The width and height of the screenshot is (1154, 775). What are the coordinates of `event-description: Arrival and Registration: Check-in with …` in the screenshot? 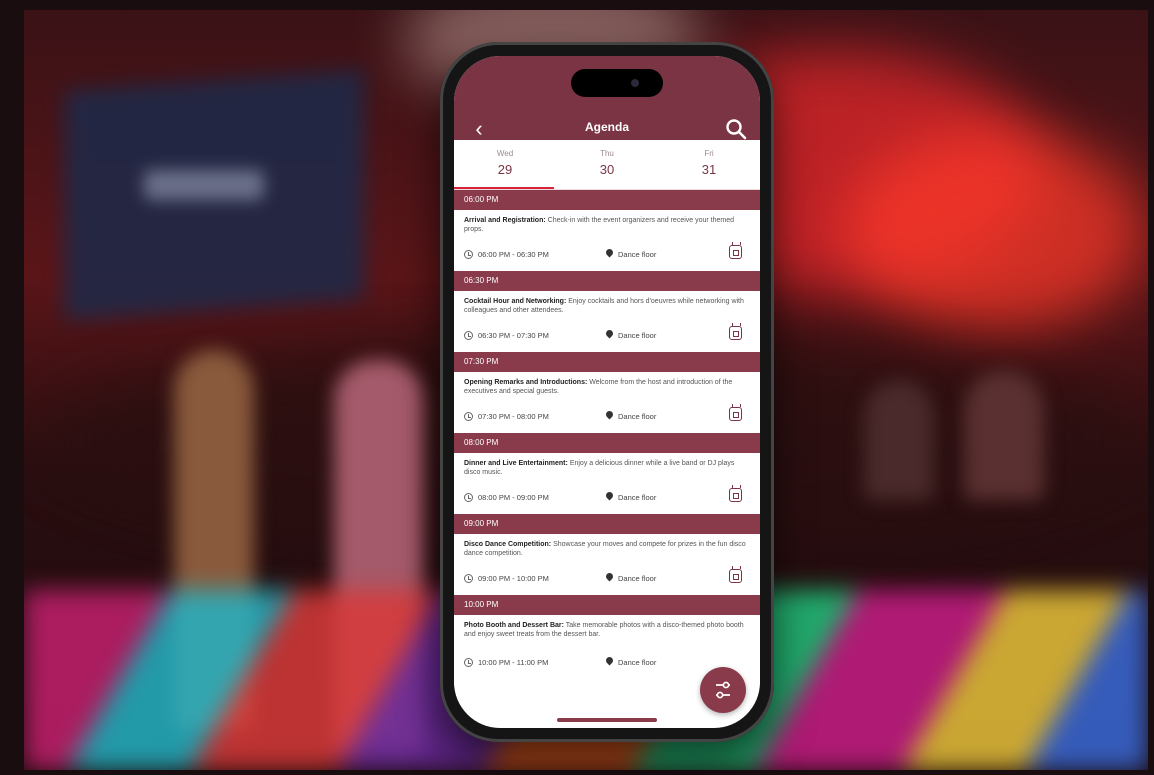 It's located at (607, 225).